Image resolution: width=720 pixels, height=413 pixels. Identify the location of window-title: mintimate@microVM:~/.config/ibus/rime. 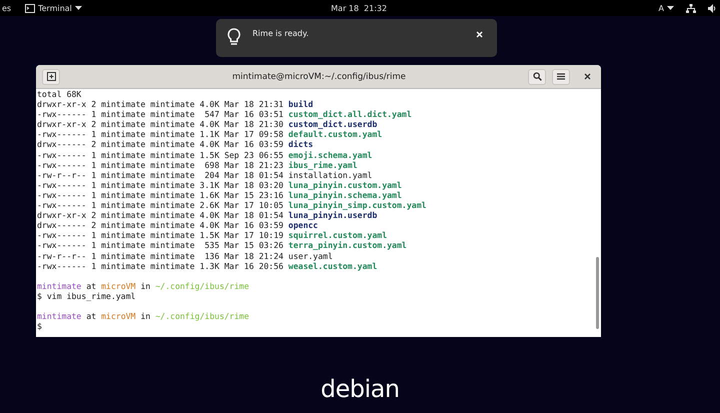
(319, 77).